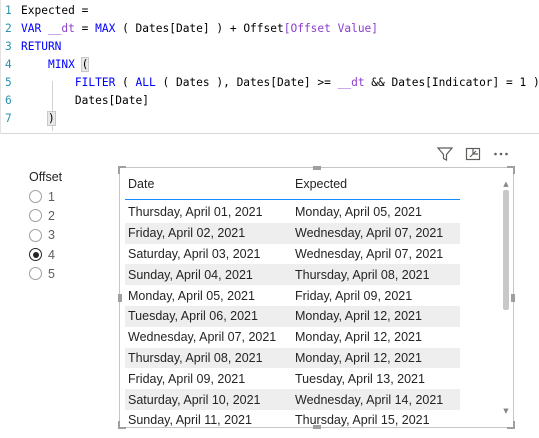 The width and height of the screenshot is (539, 438). What do you see at coordinates (85, 28) in the screenshot?
I see `code-token: =` at bounding box center [85, 28].